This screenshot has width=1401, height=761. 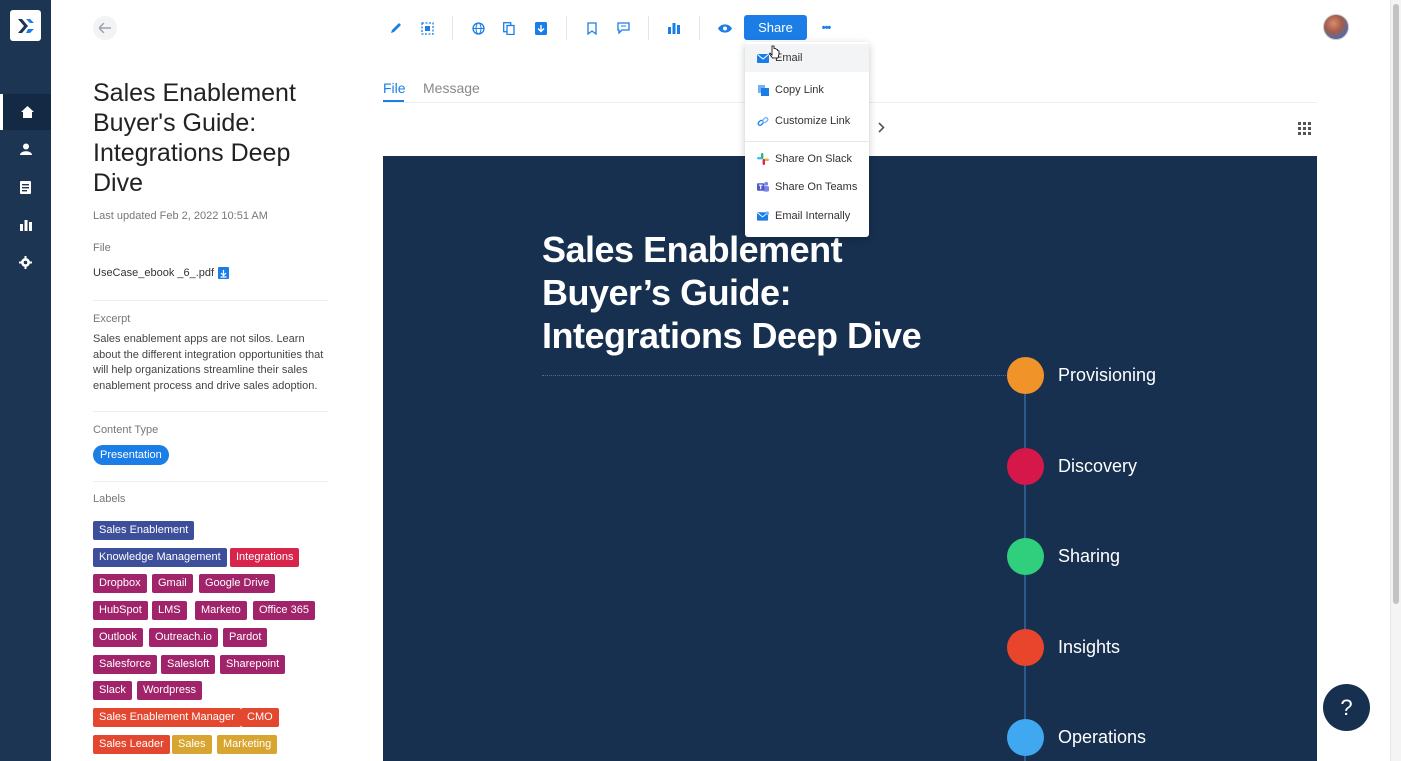 What do you see at coordinates (120, 610) in the screenshot?
I see `label-tag: HubSpot` at bounding box center [120, 610].